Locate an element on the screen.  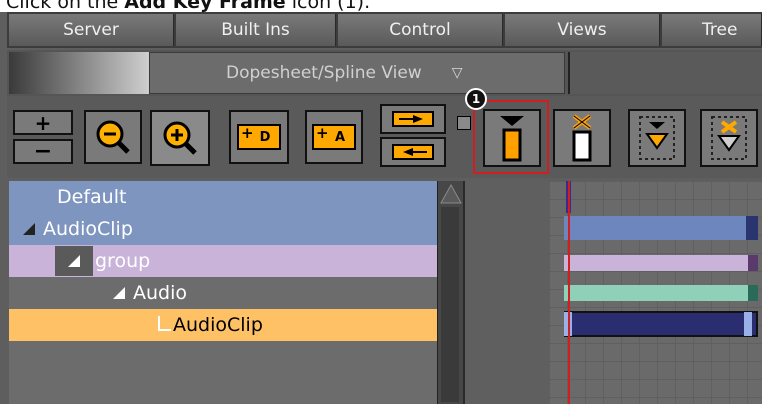
add-a-label: A is located at coordinates (340, 137).